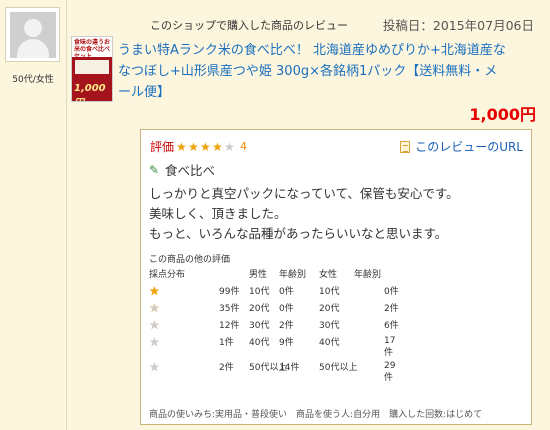 The width and height of the screenshot is (550, 430). Describe the element at coordinates (329, 309) in the screenshot. I see `row-female-age: 20代` at that location.